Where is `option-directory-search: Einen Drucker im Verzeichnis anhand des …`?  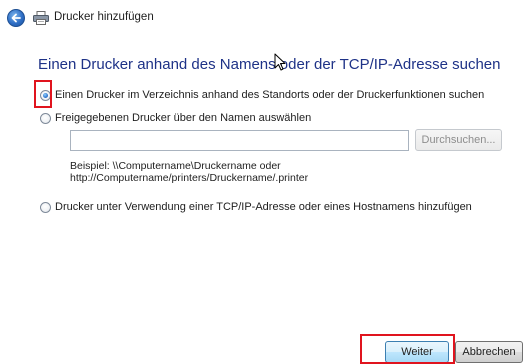 option-directory-search: Einen Drucker im Verzeichnis anhand des … is located at coordinates (262, 95).